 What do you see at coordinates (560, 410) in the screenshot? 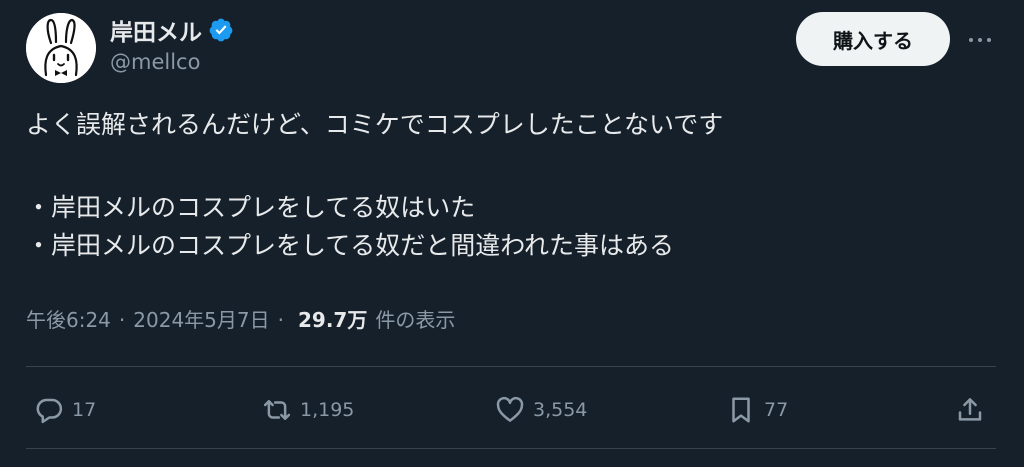
I see `like-count: 3,554` at bounding box center [560, 410].